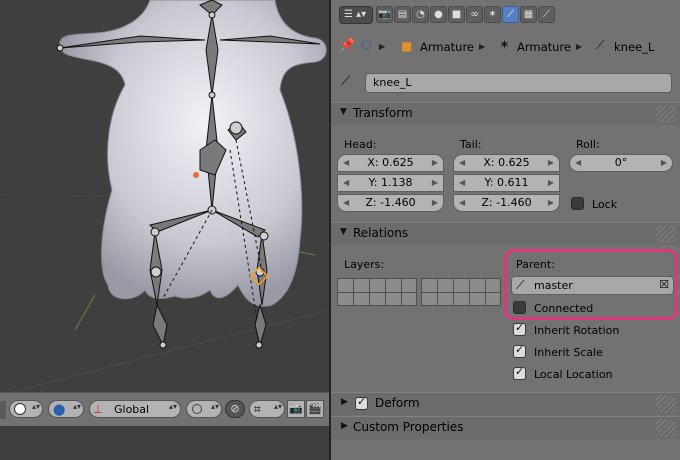 Image resolution: width=680 pixels, height=460 pixels. I want to click on tail-y-field: ◀ Y: 0.611 ▶, so click(506, 183).